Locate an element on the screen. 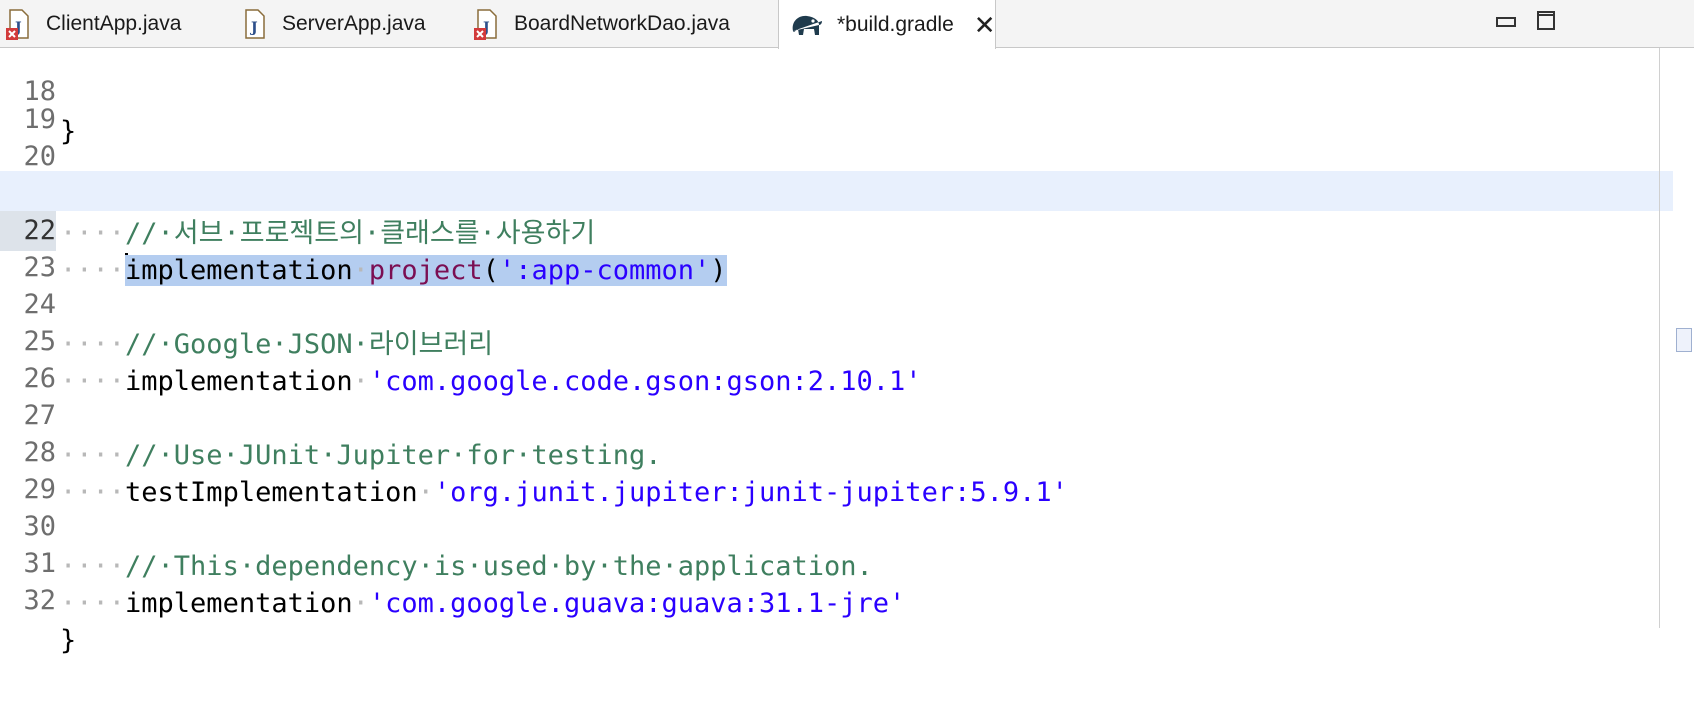 The width and height of the screenshot is (1694, 701). code-line: 29 is located at coordinates (840, 467).